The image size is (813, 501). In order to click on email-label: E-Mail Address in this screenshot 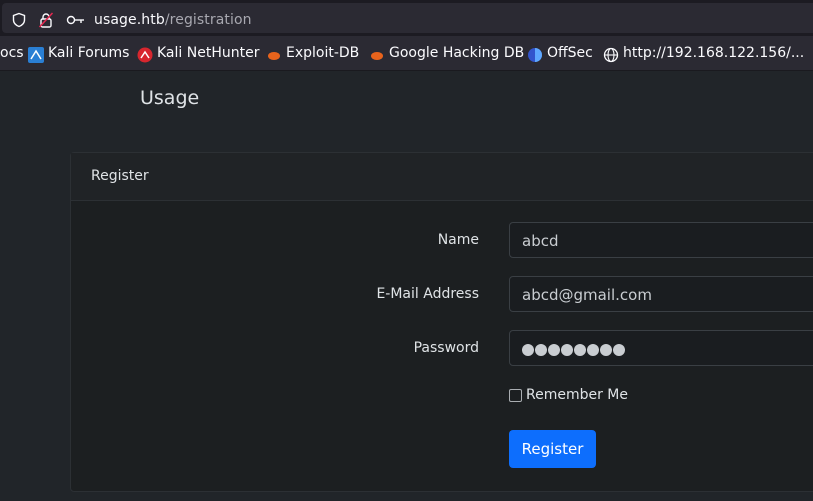, I will do `click(427, 294)`.